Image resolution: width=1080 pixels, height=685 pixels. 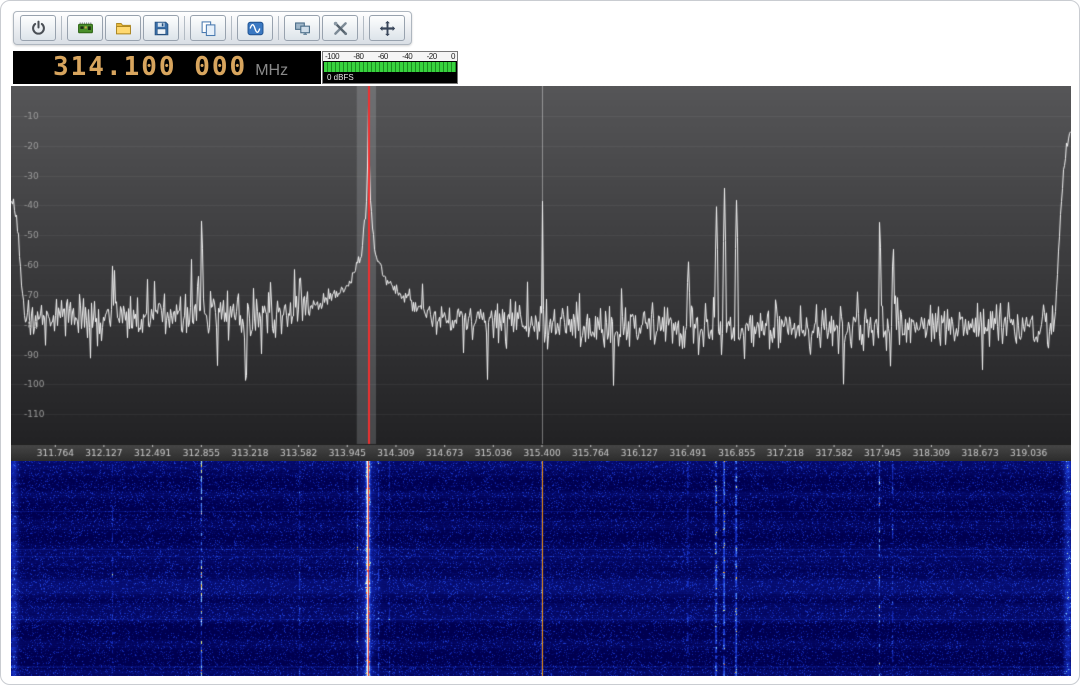 I want to click on meter-scale-label: -100, so click(x=332, y=56).